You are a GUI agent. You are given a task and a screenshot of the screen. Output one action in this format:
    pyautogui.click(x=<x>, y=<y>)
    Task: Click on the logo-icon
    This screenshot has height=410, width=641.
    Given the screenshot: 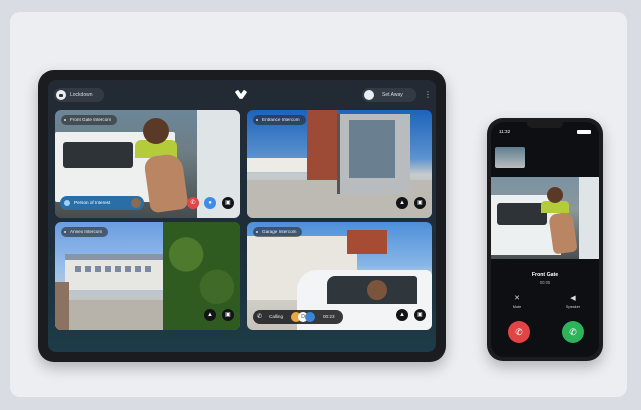 What is the action you would take?
    pyautogui.click(x=241, y=94)
    